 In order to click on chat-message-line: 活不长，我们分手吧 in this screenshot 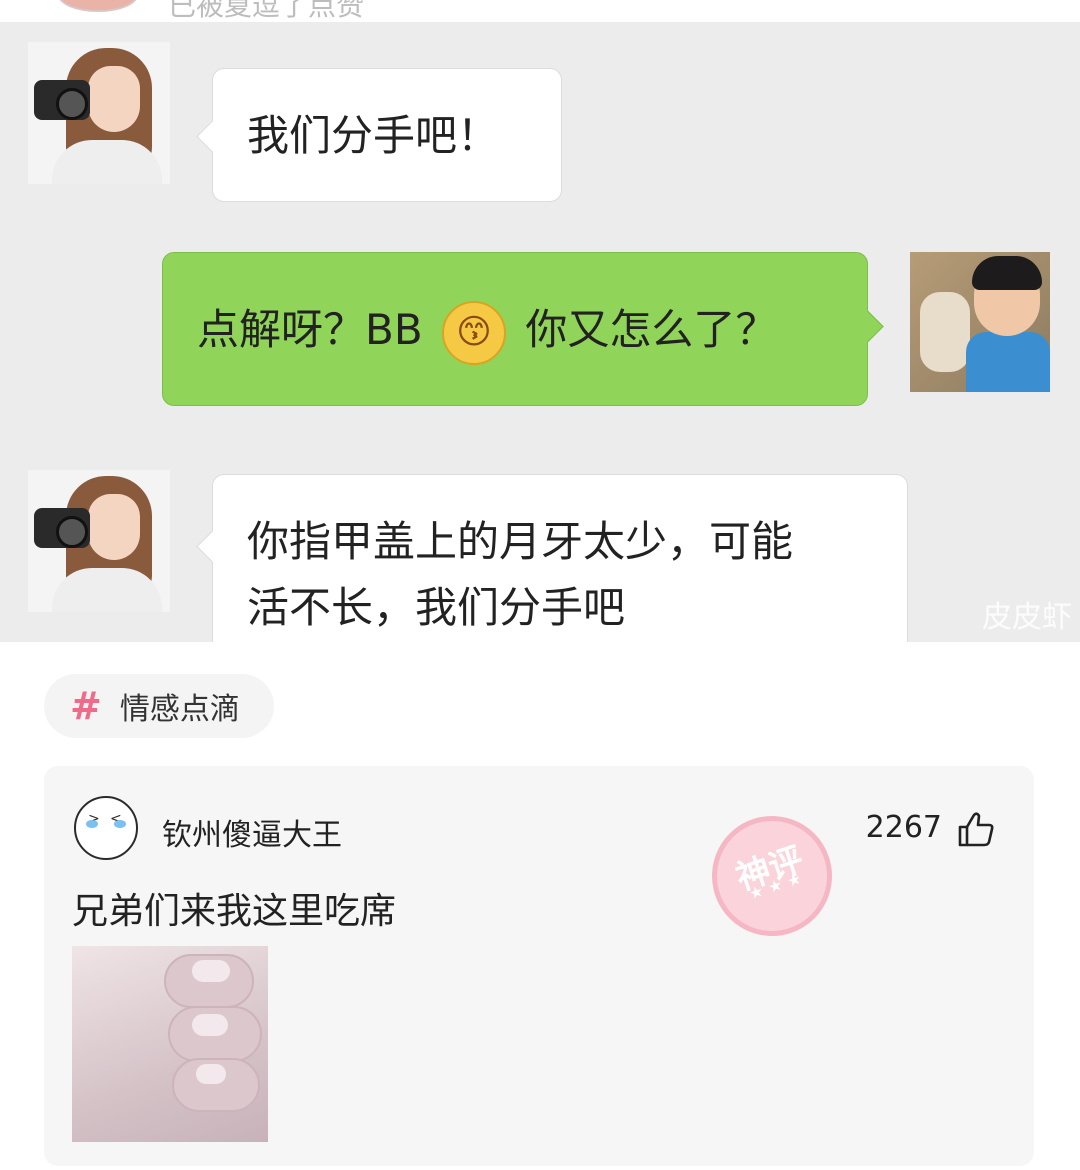, I will do `click(436, 607)`.